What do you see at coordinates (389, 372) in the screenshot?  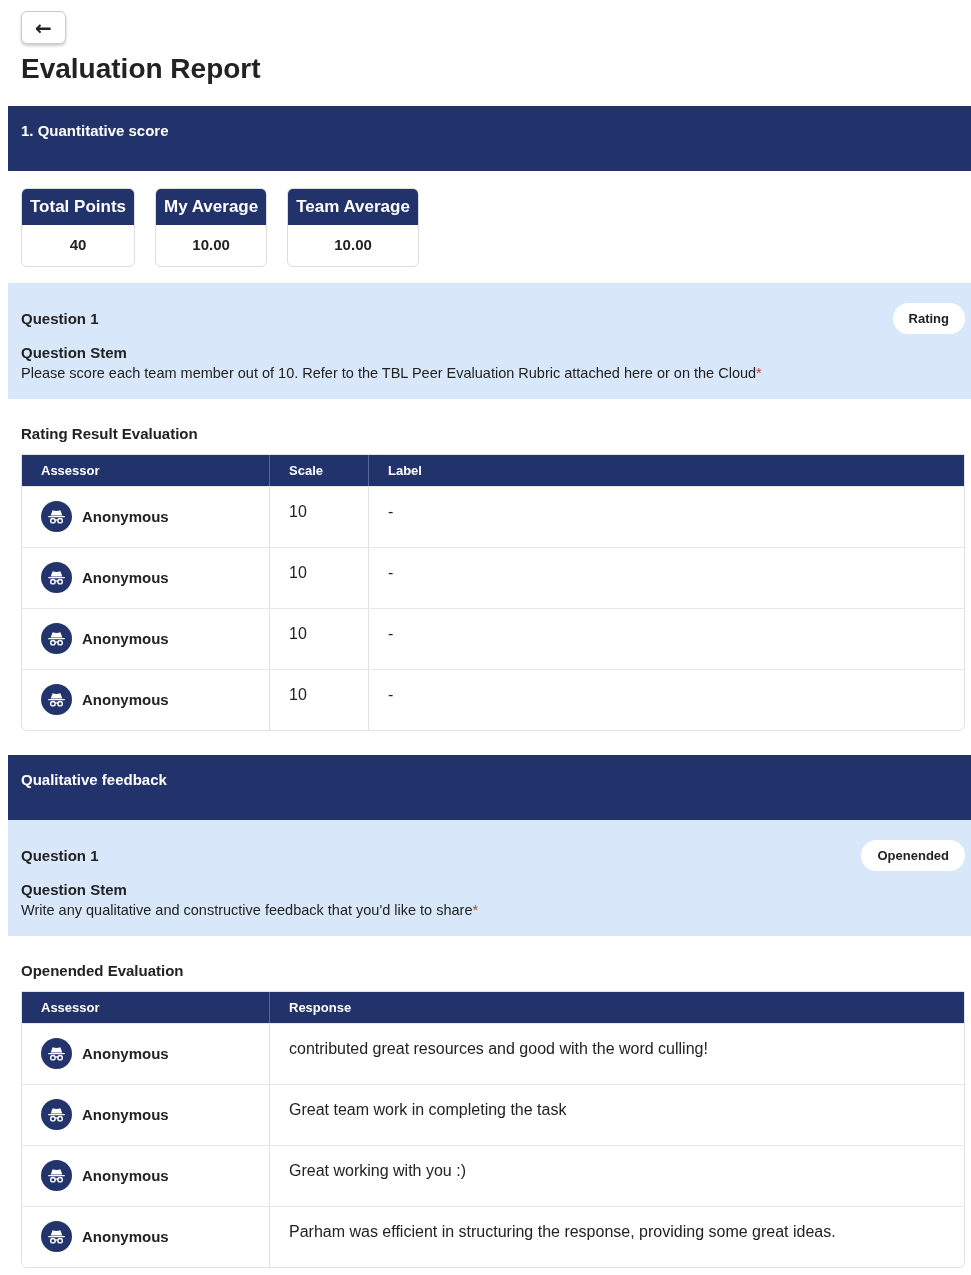 I see `question-stem: Please score each team member out of 10. Refer to the TBL Peer Evaluation Rubric attached here or on the Cloud` at bounding box center [389, 372].